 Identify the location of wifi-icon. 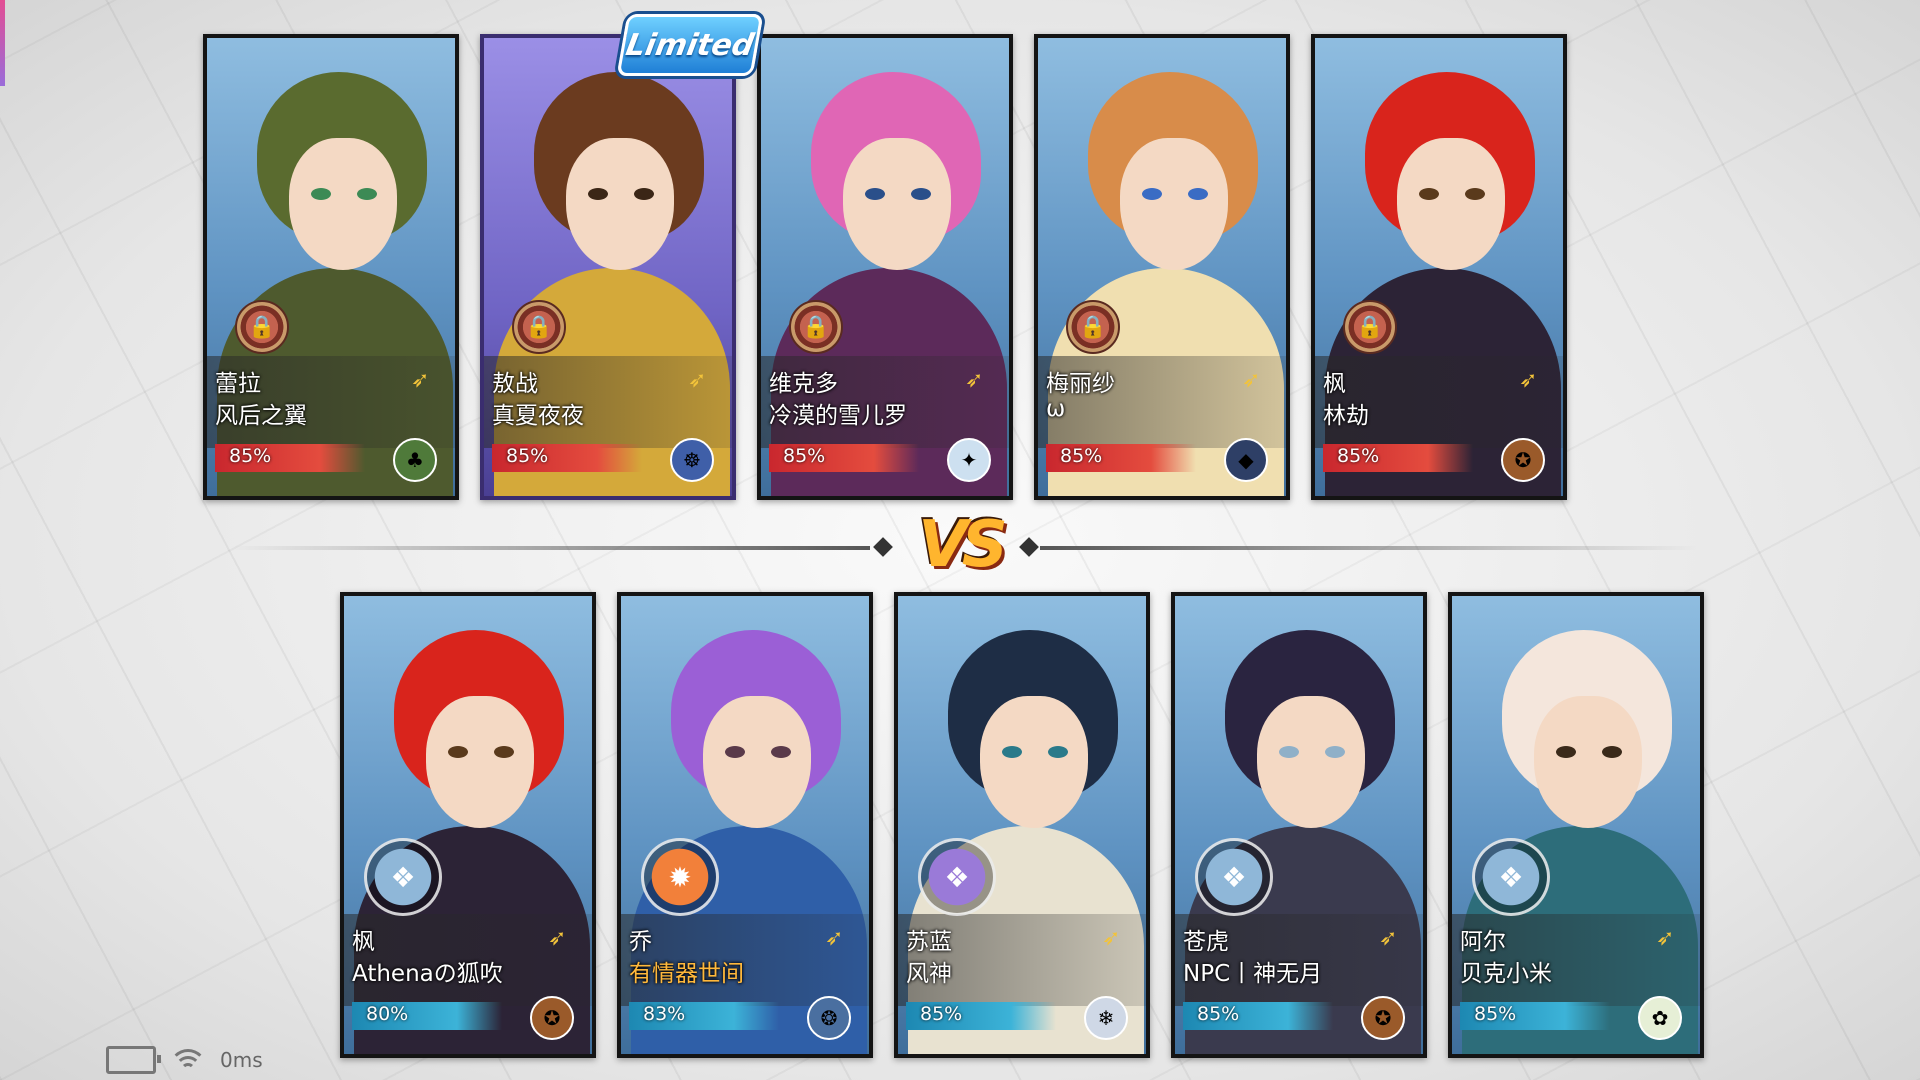
(188, 1060).